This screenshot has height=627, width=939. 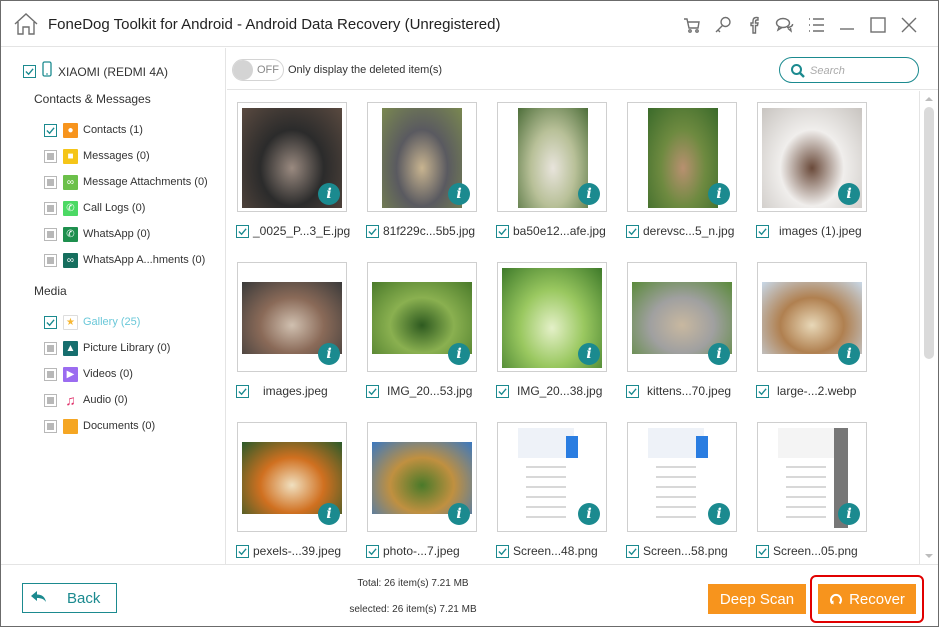 I want to click on file-tile: i photo-...7.jpeg, so click(x=417, y=486).